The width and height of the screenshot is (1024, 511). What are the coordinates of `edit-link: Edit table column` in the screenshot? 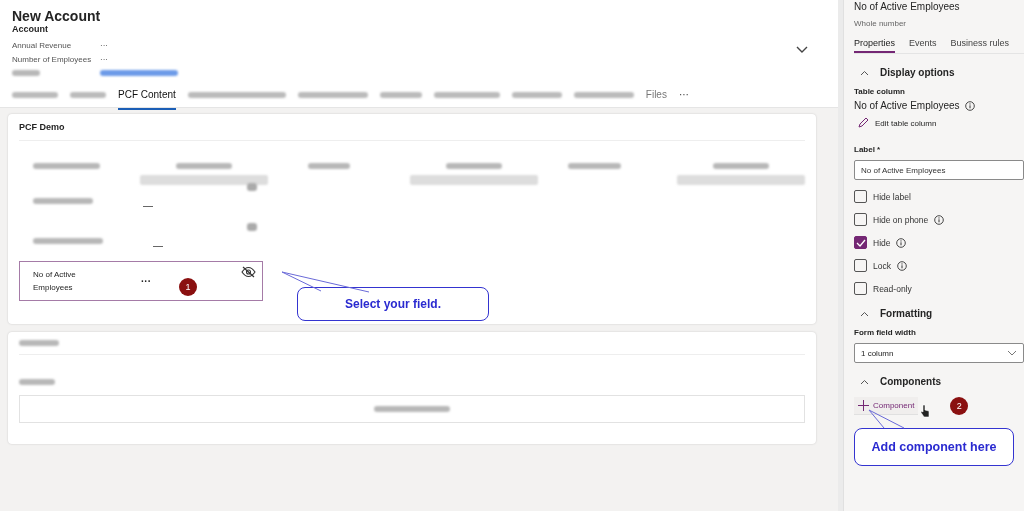 It's located at (940, 123).